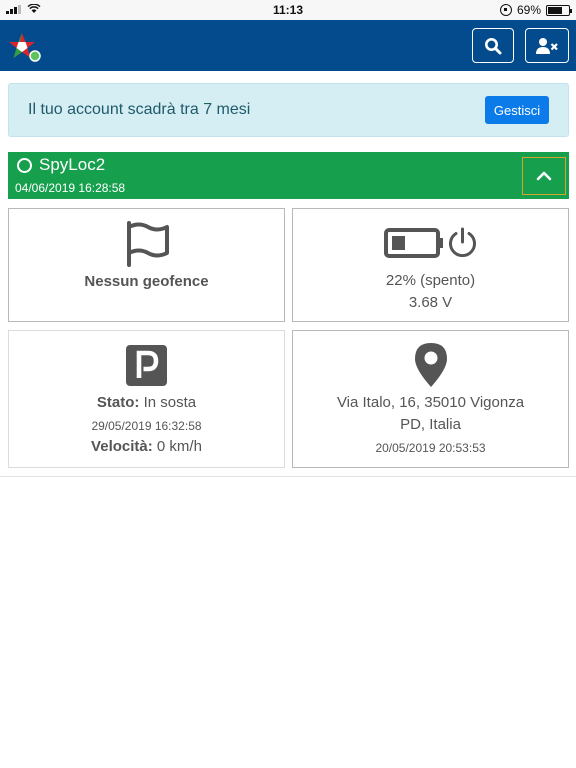 The height and width of the screenshot is (768, 576). Describe the element at coordinates (430, 448) in the screenshot. I see `location-timestamp: 20/05/2019 20:53:53` at that location.